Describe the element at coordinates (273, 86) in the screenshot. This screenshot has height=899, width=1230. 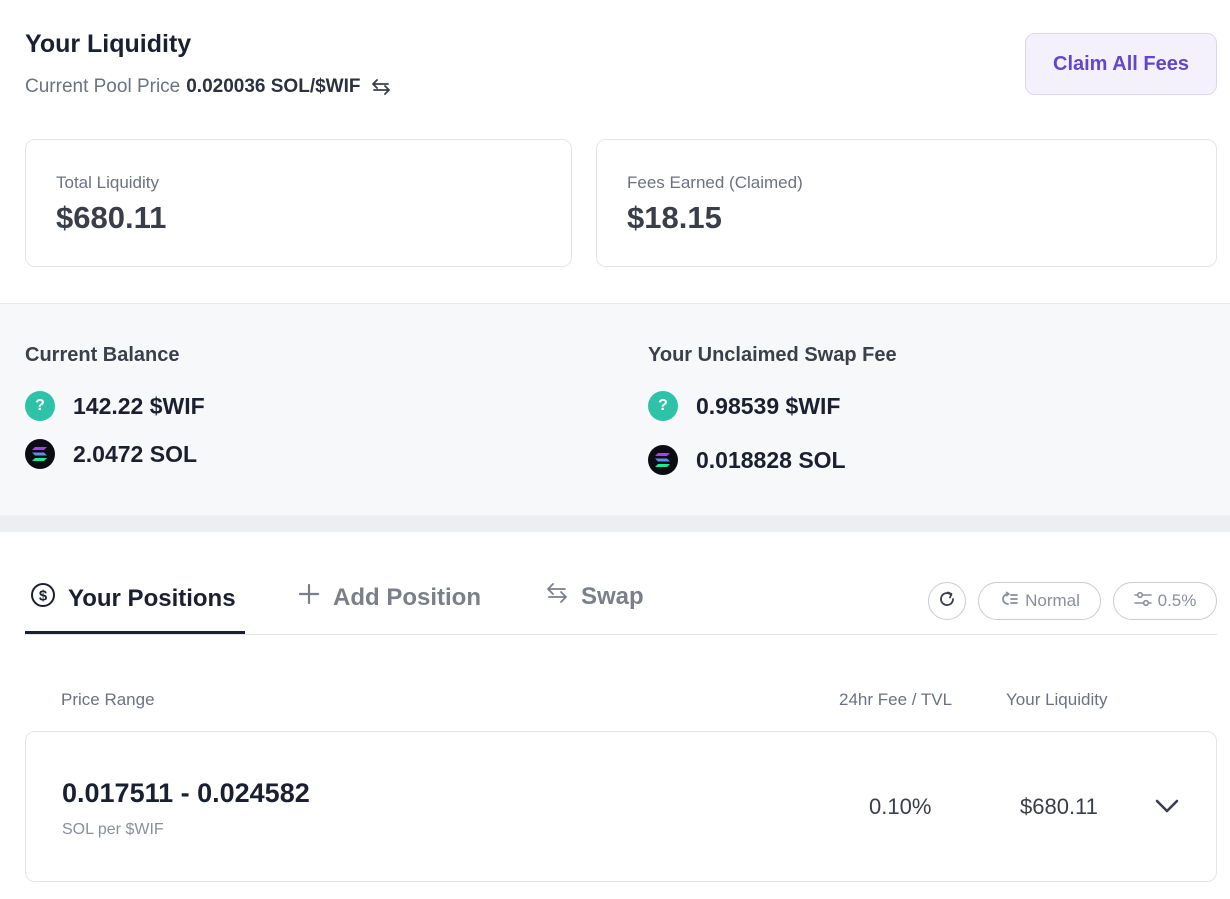
I see `pool-price-value: 0.020036 SOL/$WIF` at that location.